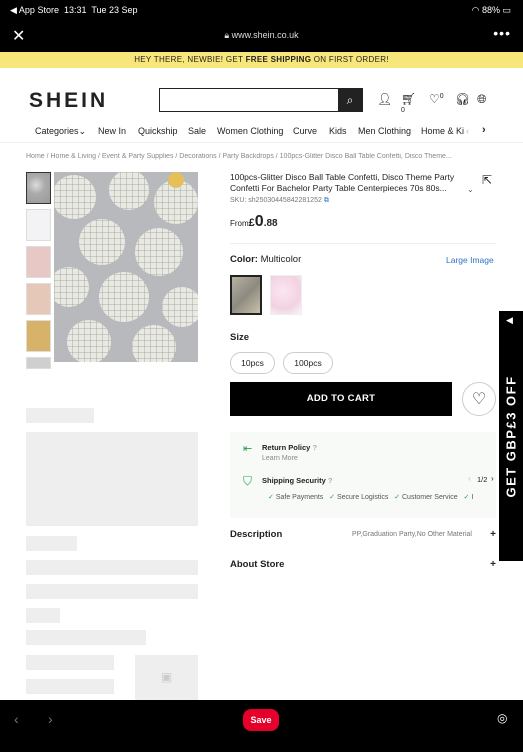 The width and height of the screenshot is (523, 752). What do you see at coordinates (484, 130) in the screenshot?
I see `nav-next-icon: ›` at bounding box center [484, 130].